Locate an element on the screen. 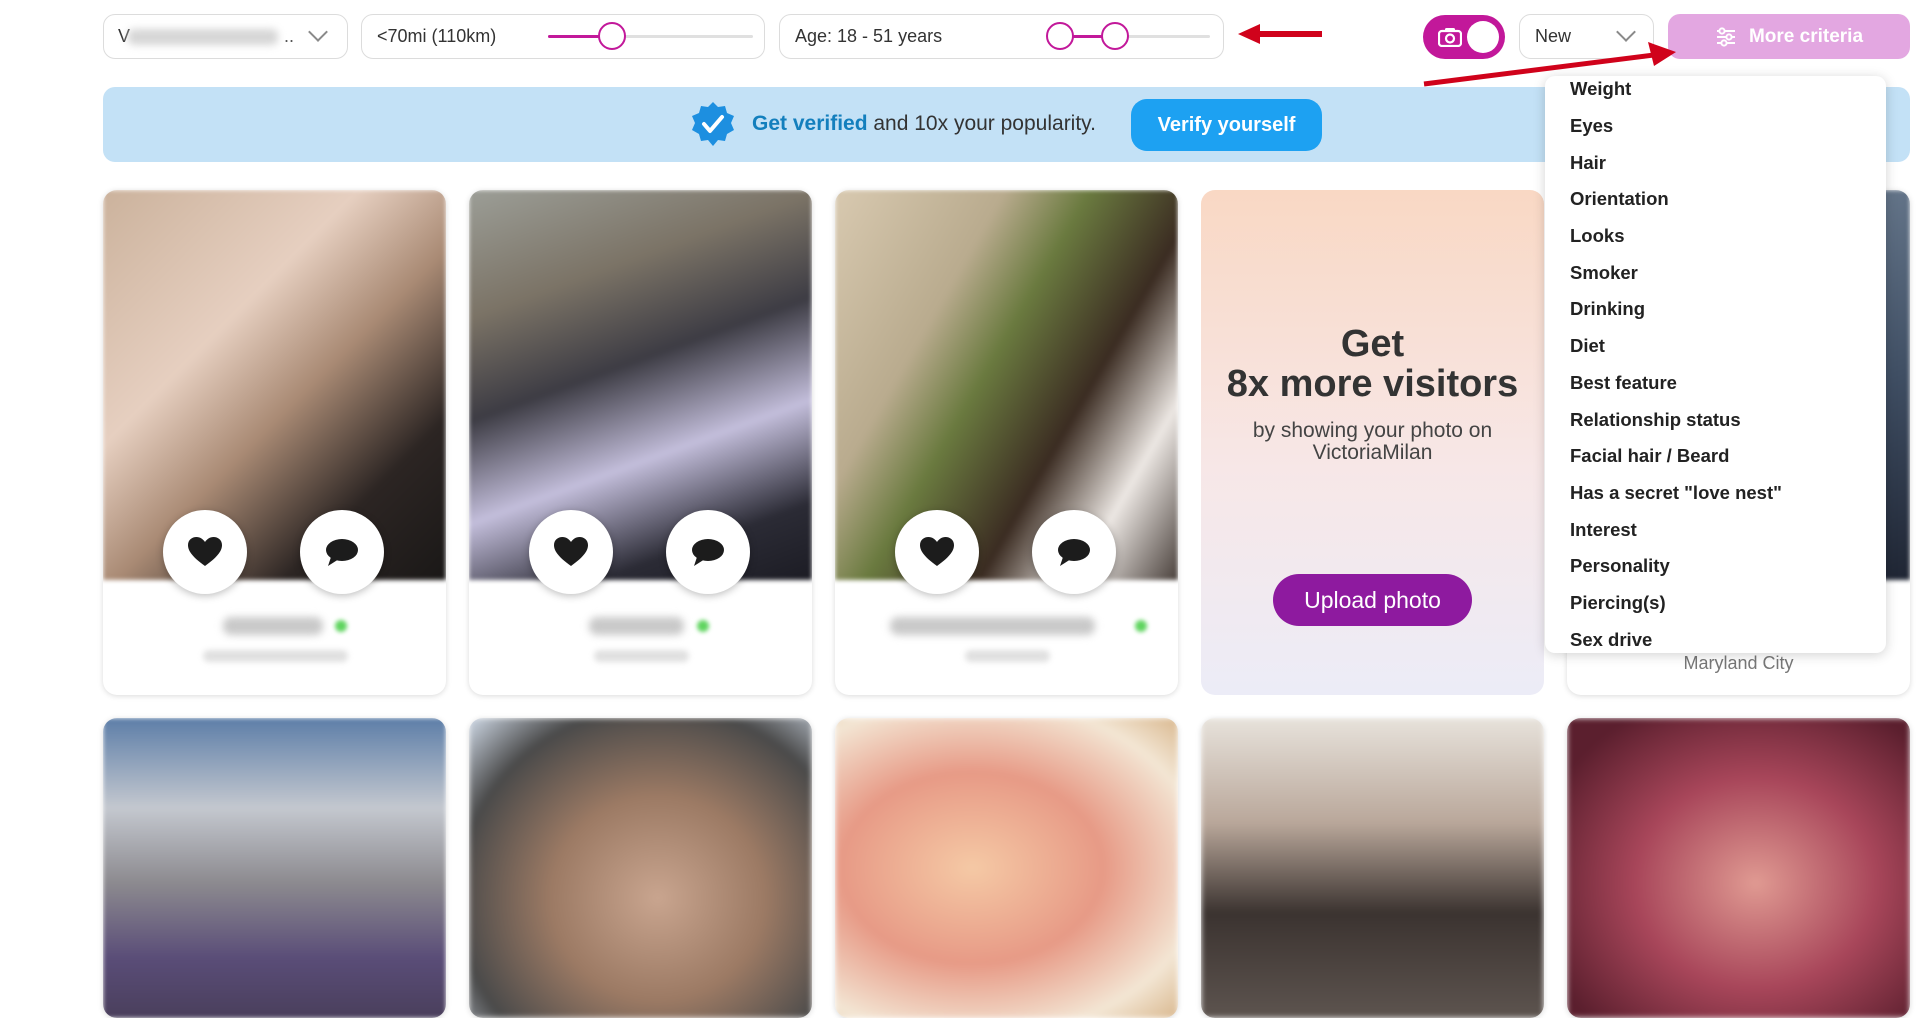 The height and width of the screenshot is (1018, 1920). menu-item-personality: Personality is located at coordinates (1620, 566).